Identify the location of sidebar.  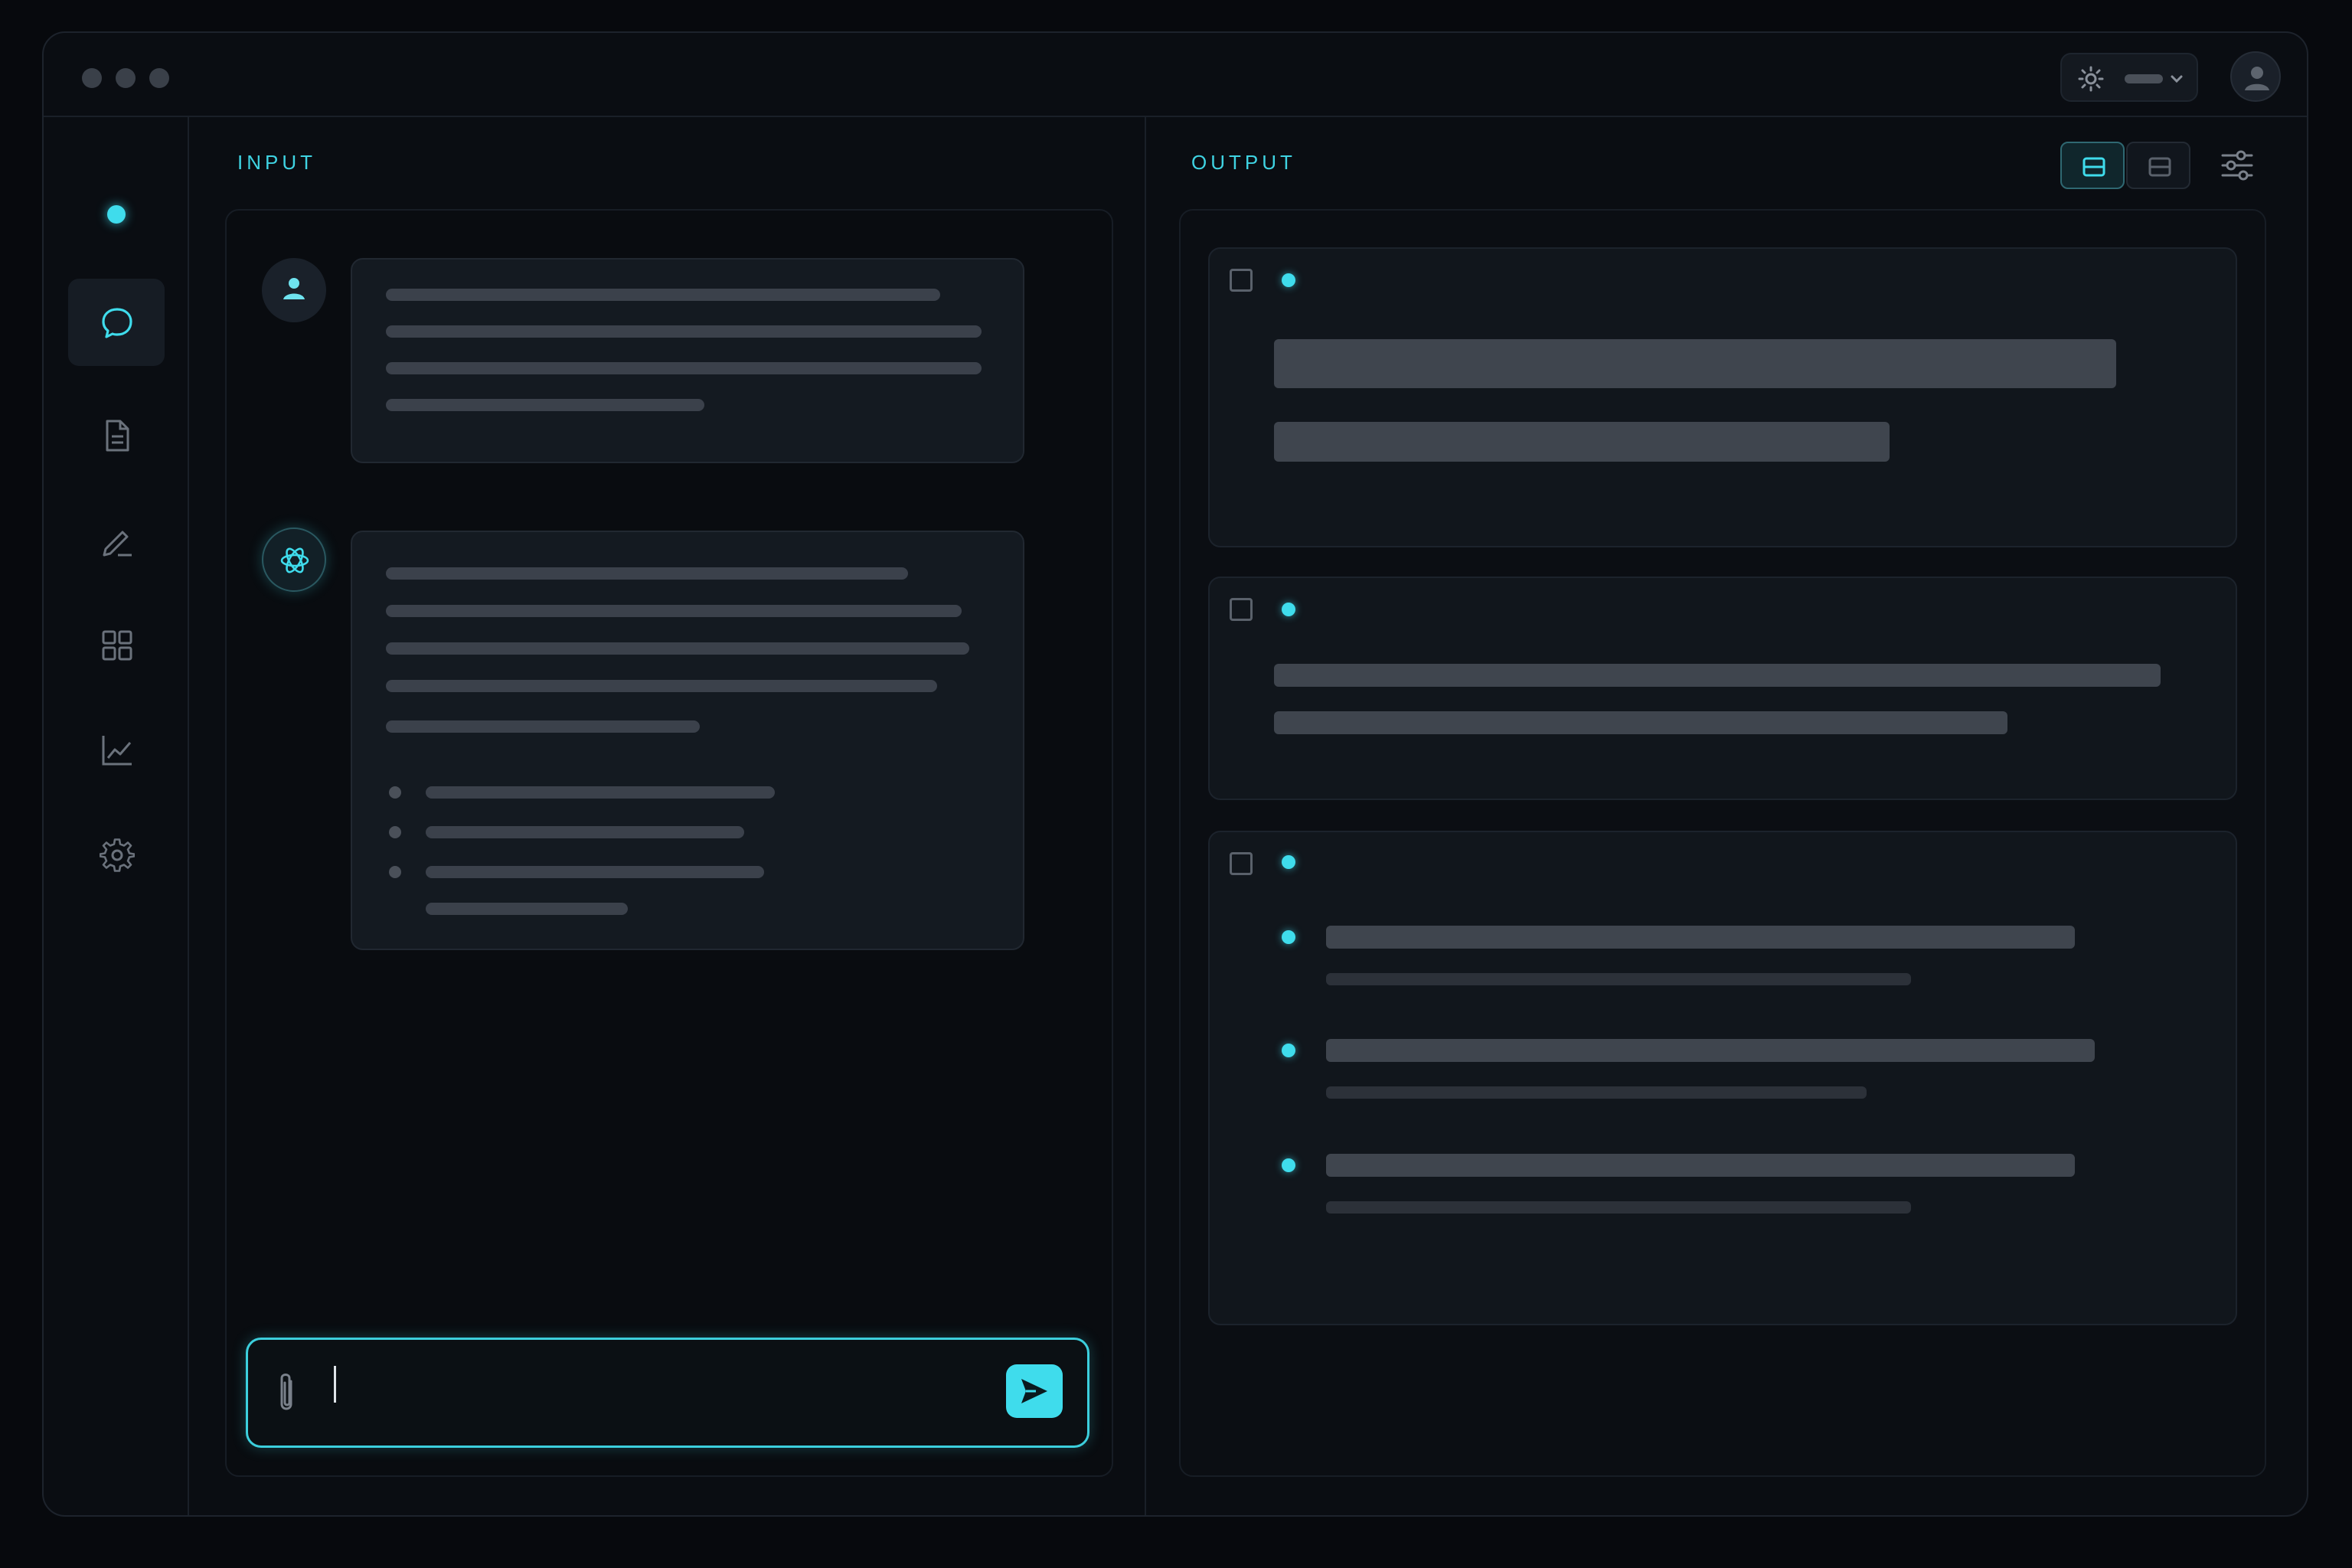
(116, 816).